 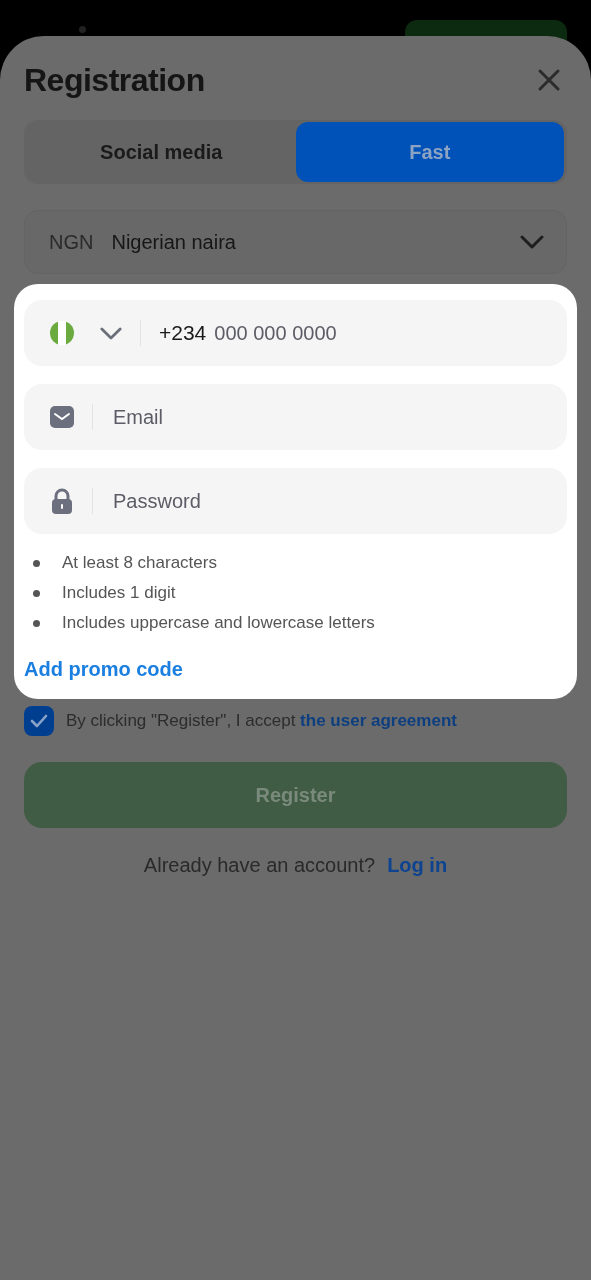 I want to click on password-rule: At least 8 characters, so click(x=139, y=563).